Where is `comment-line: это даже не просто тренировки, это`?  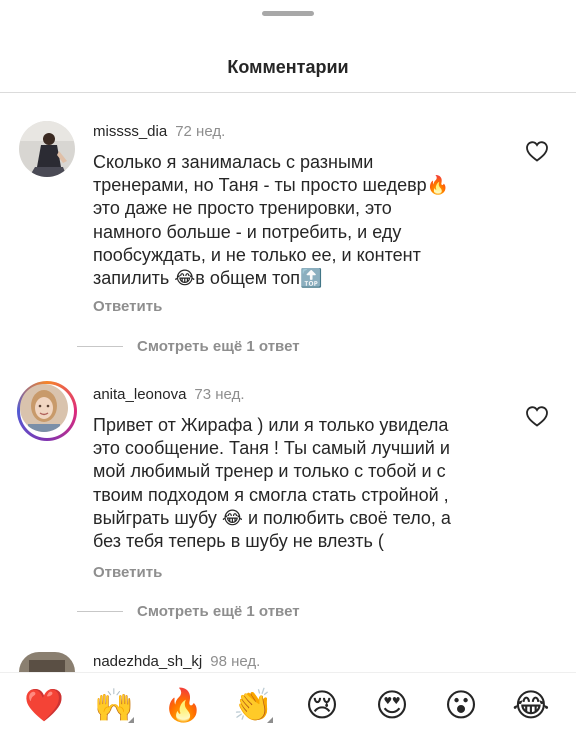 comment-line: это даже не просто тренировки, это is located at coordinates (242, 208).